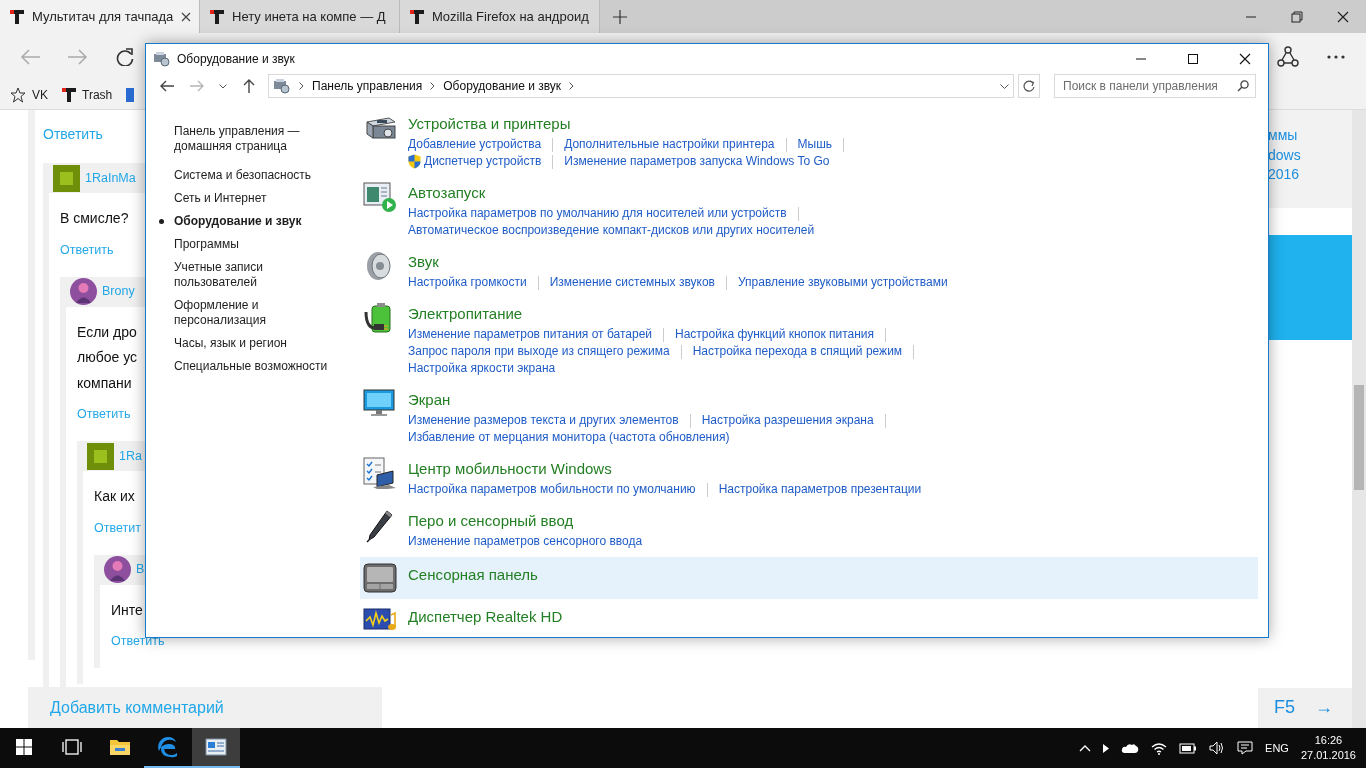  I want to click on settings-link: Автоматическое воспроизведение компакт-дисков или других носителей, so click(611, 230).